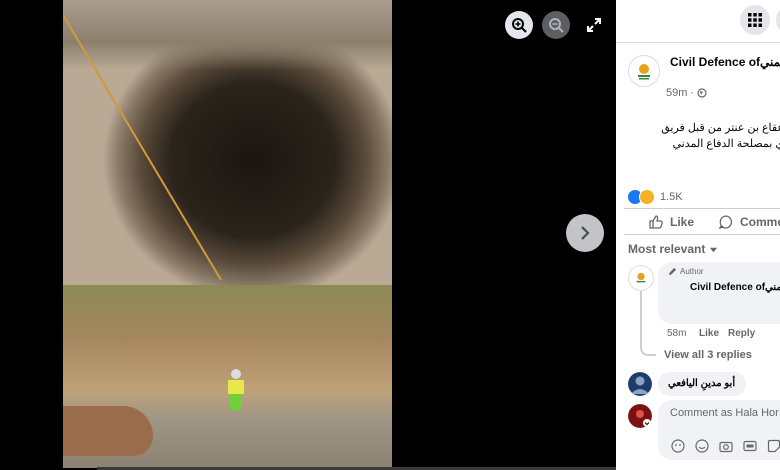 This screenshot has width=780, height=470. I want to click on post-timestamp: 59m ·, so click(686, 93).